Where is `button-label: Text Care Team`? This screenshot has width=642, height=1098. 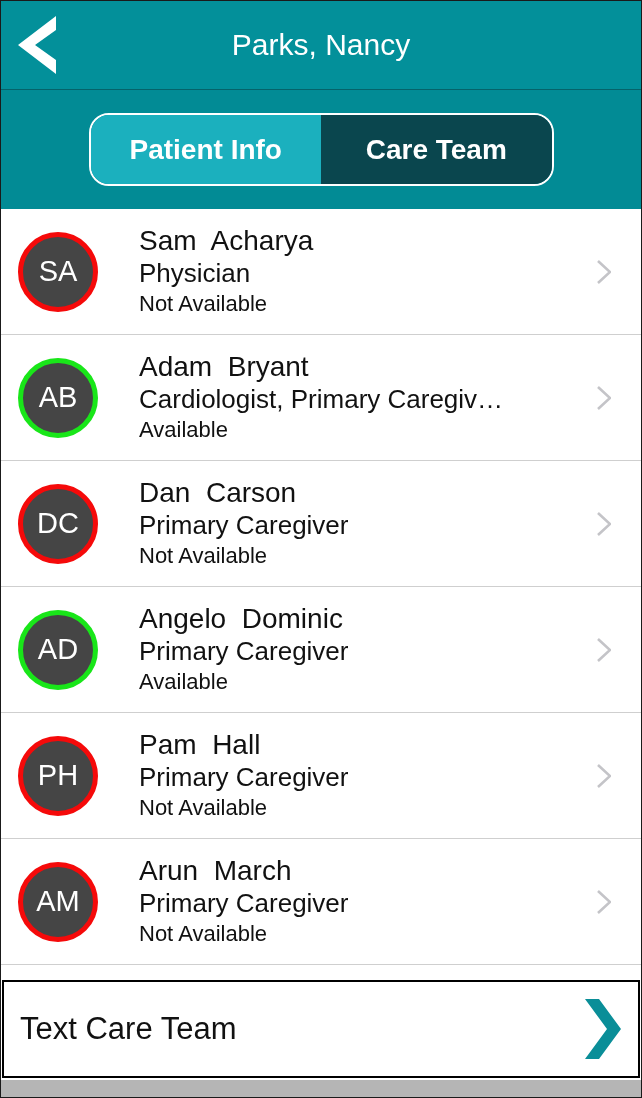
button-label: Text Care Team is located at coordinates (128, 1029).